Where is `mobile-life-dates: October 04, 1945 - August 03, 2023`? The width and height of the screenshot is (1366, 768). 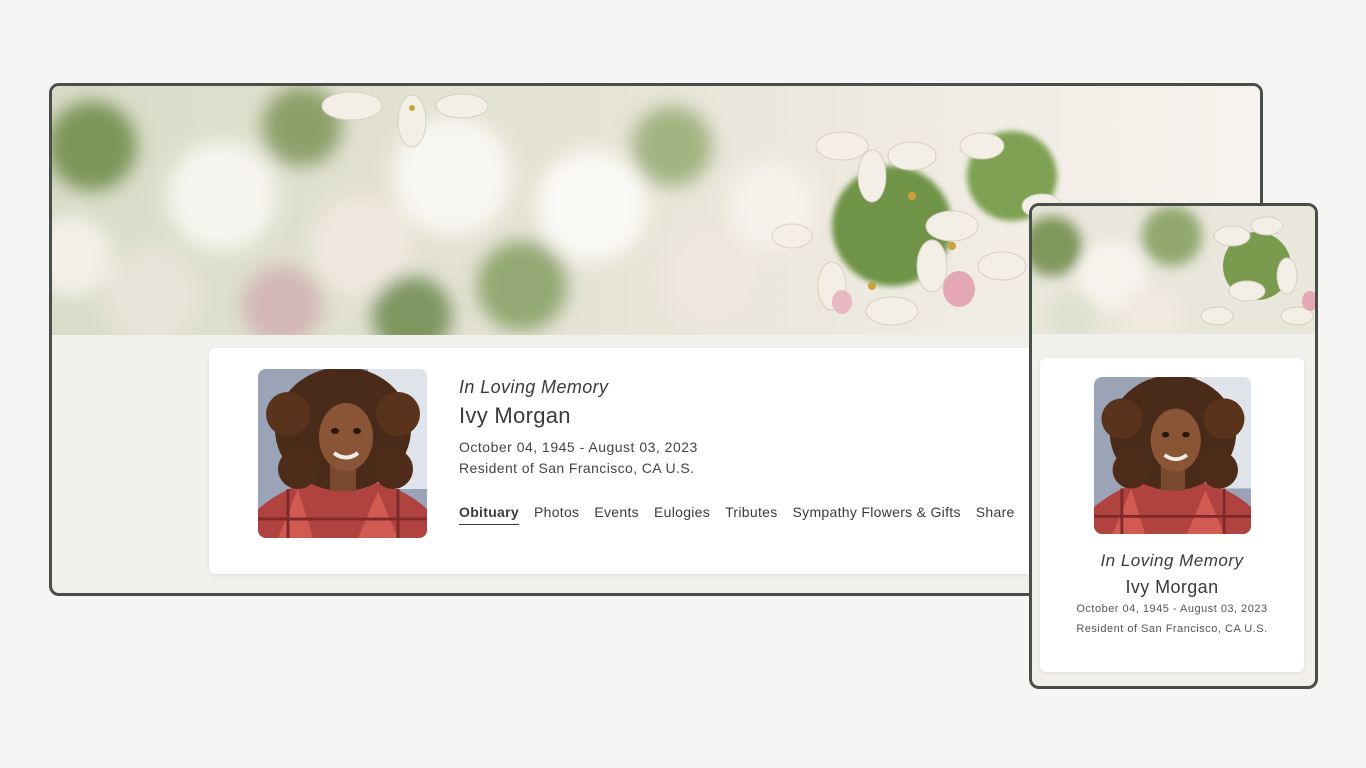
mobile-life-dates: October 04, 1945 - August 03, 2023 is located at coordinates (1172, 609).